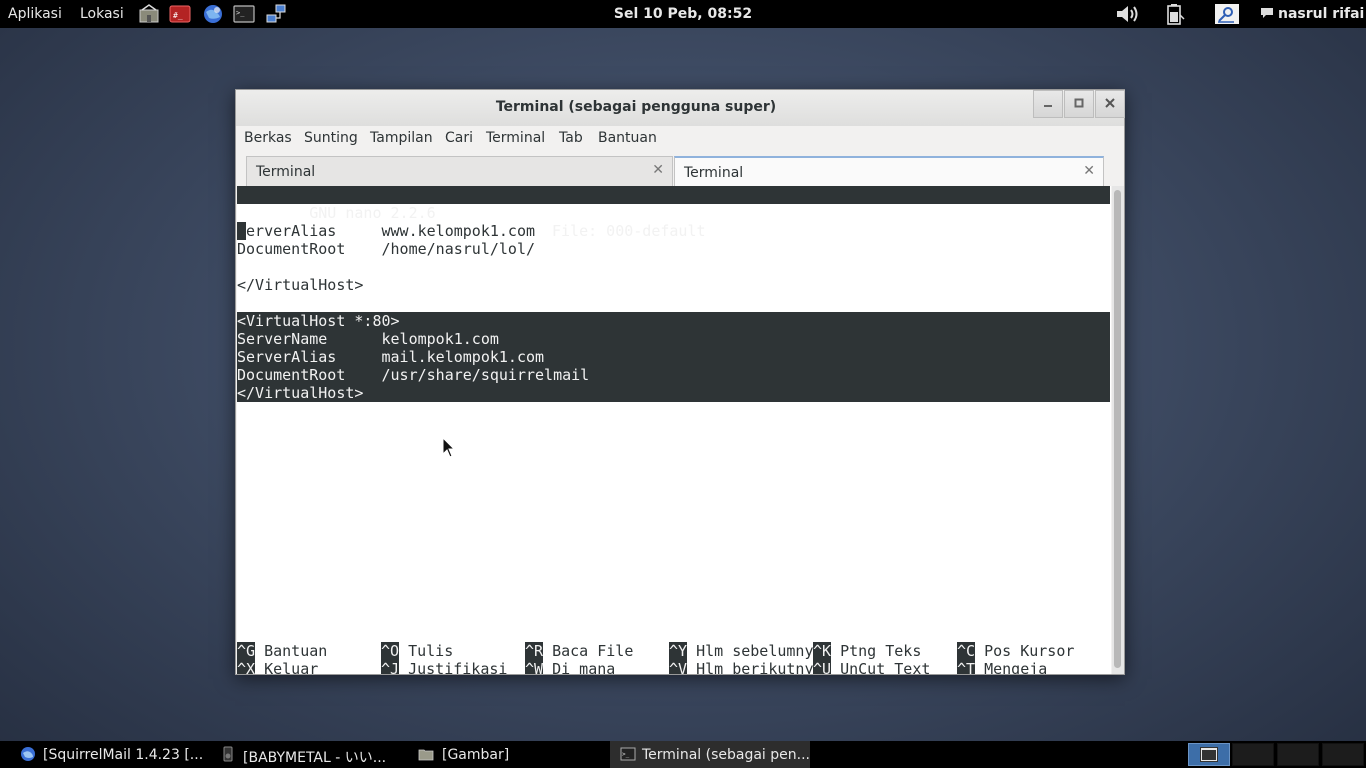 Image resolution: width=1366 pixels, height=768 pixels. Describe the element at coordinates (1174, 14) in the screenshot. I see `battery-icon` at that location.